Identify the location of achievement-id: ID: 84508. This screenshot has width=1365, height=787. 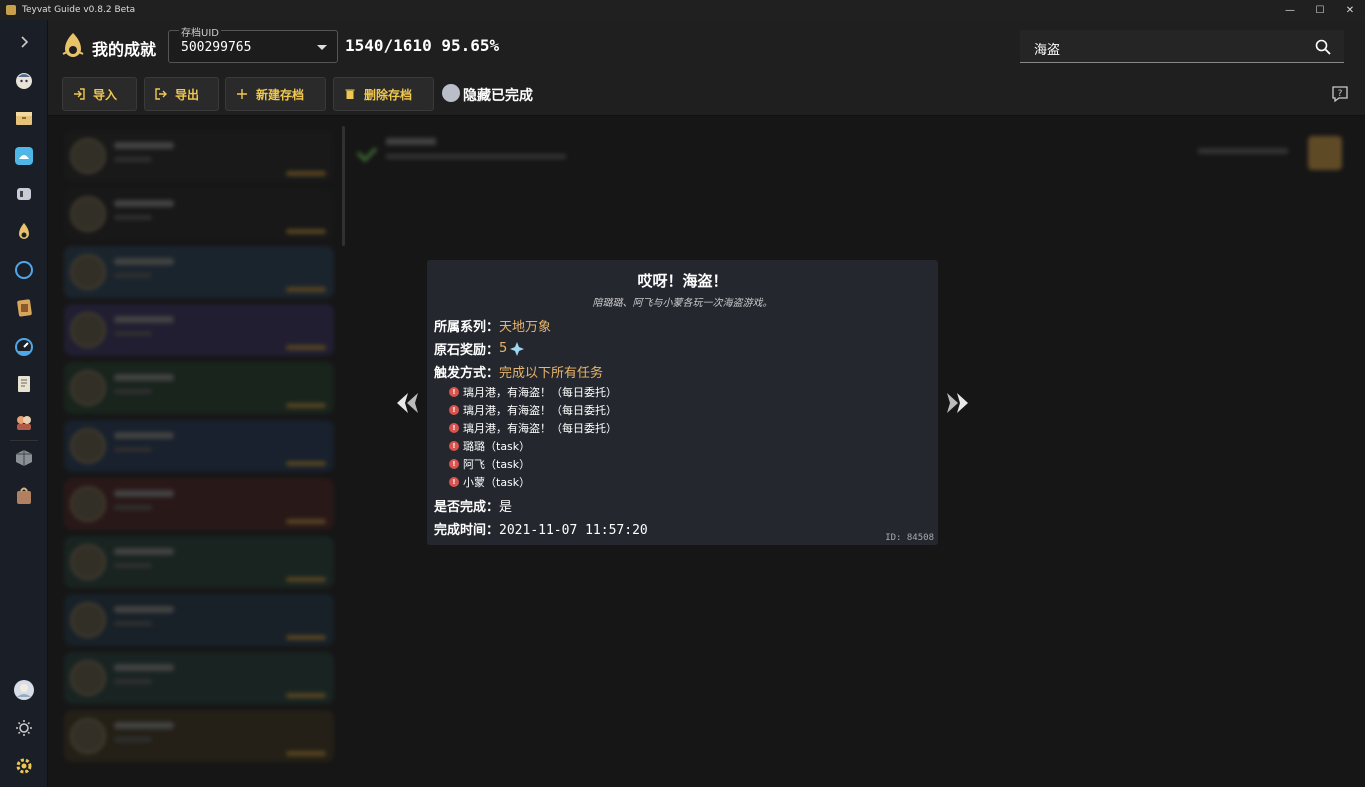
(909, 538).